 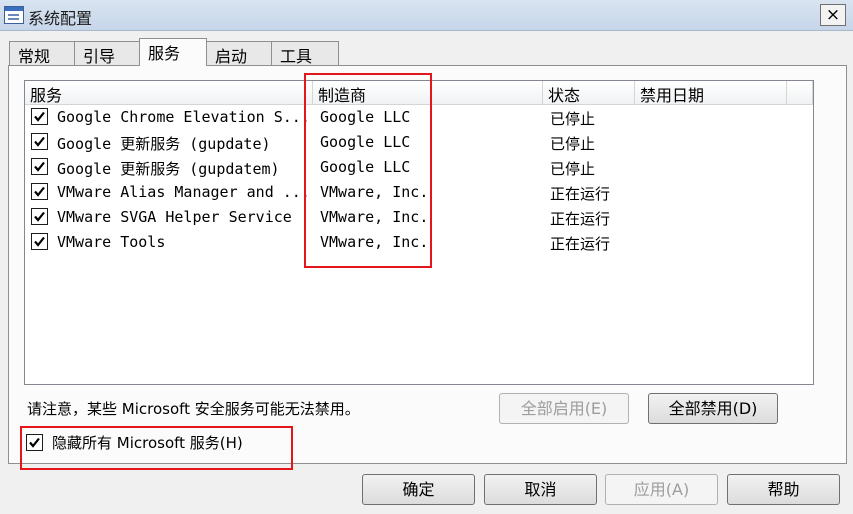 I want to click on cancel-button: 取消, so click(x=540, y=489).